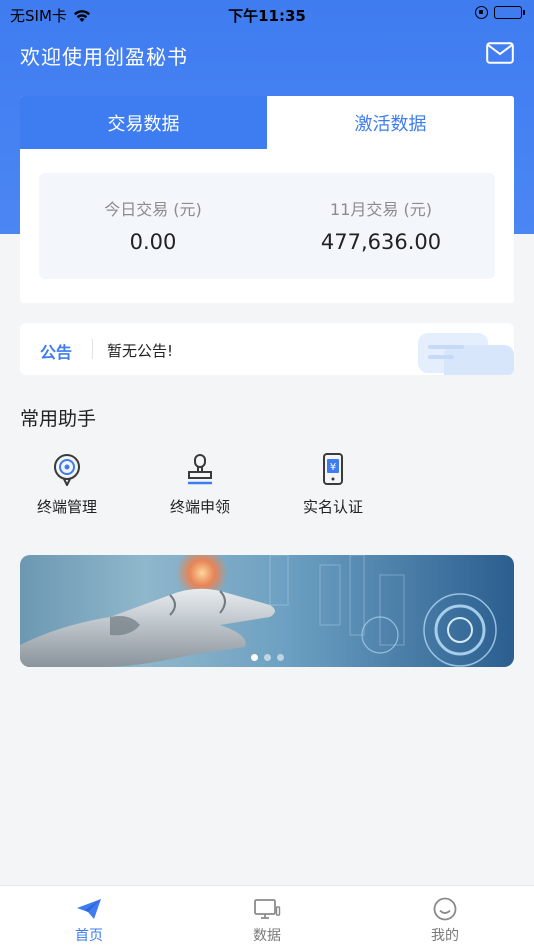  I want to click on battery-icon, so click(509, 12).